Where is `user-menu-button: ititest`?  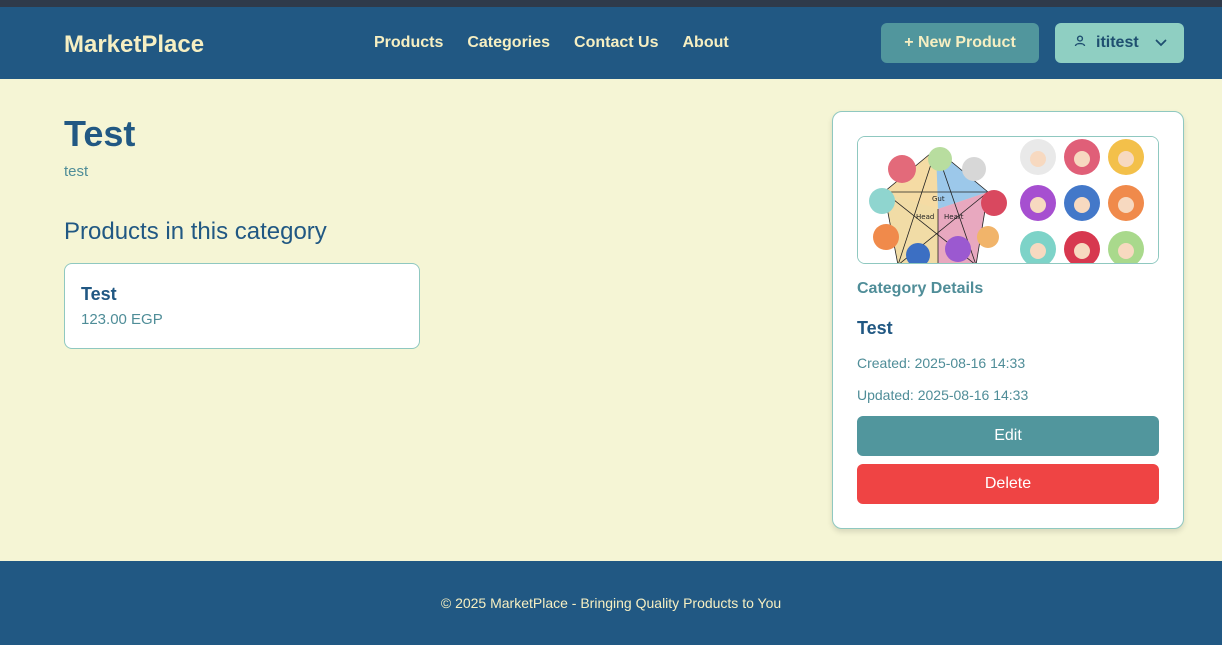 user-menu-button: ititest is located at coordinates (1119, 43).